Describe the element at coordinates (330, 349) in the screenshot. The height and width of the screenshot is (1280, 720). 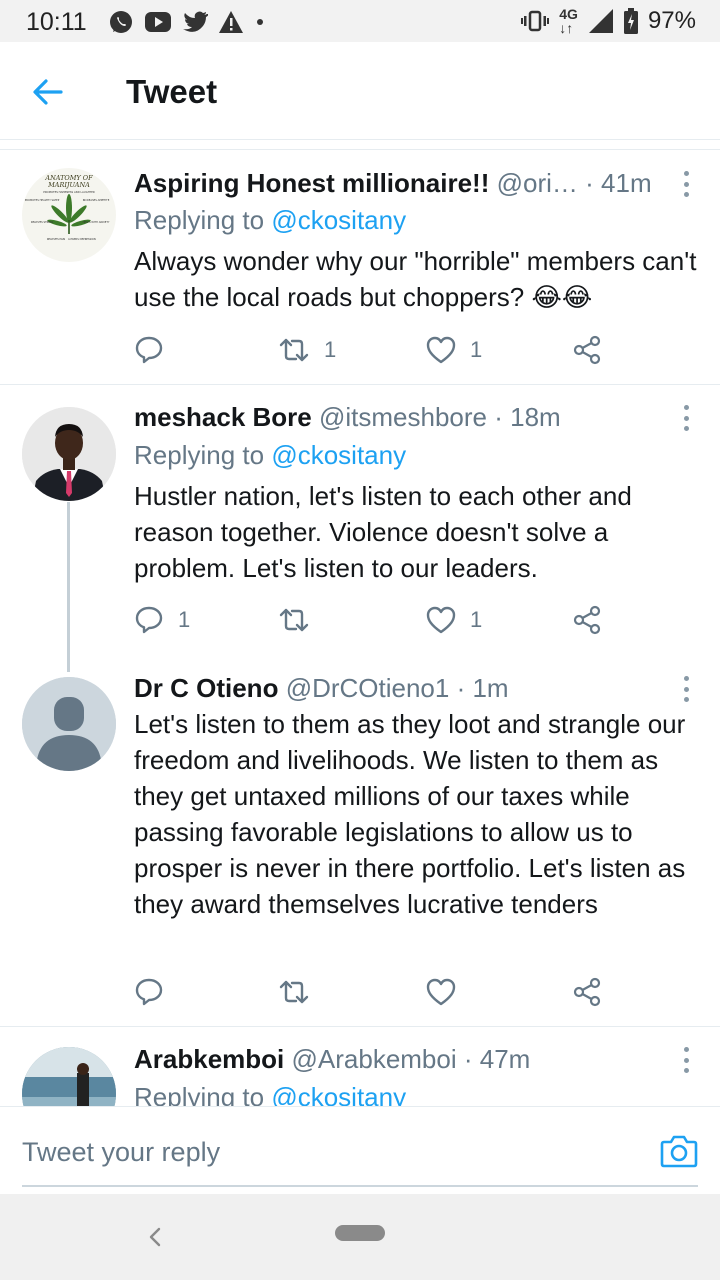
I see `retweet-count: 1` at that location.